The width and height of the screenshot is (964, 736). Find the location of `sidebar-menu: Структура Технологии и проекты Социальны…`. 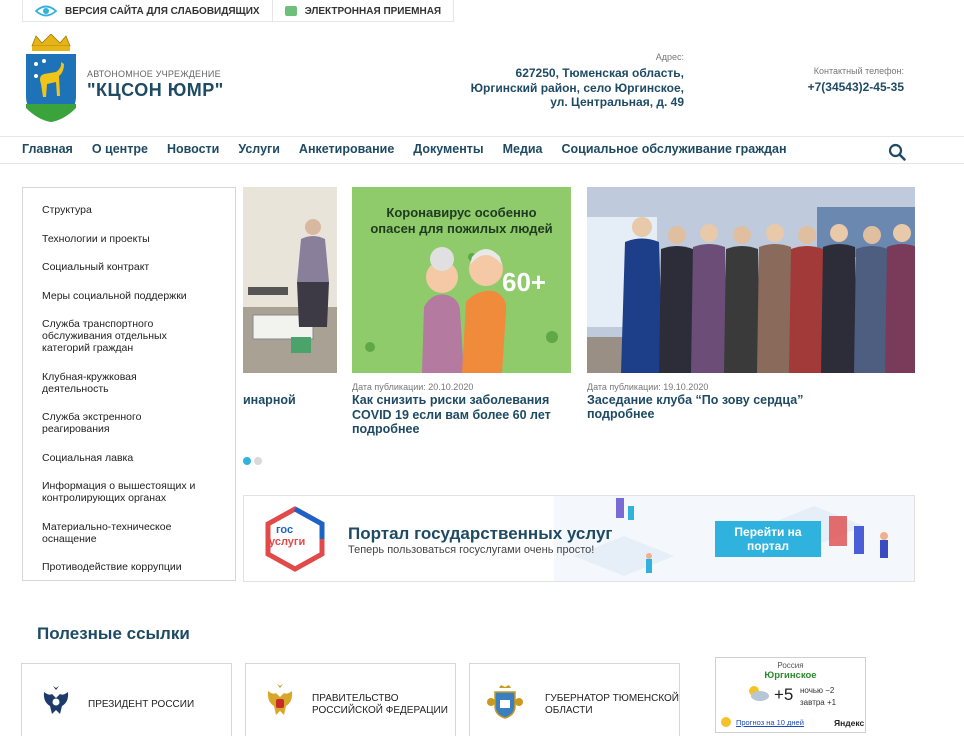

sidebar-menu: Структура Технологии и проекты Социальны… is located at coordinates (129, 384).